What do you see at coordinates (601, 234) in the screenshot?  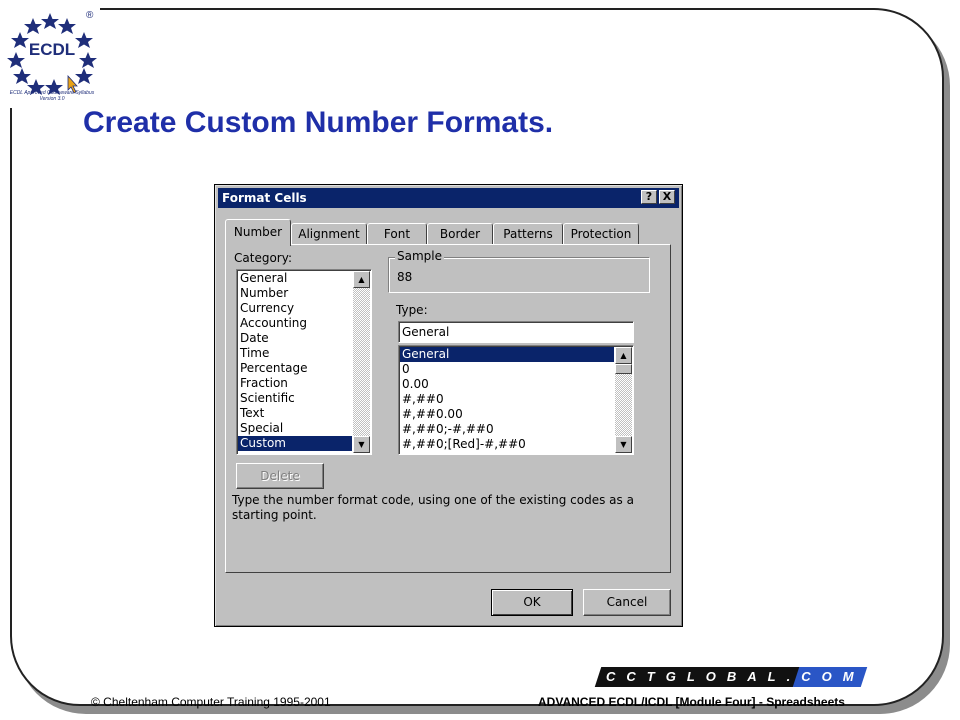 I see `tab-protection: Protection` at bounding box center [601, 234].